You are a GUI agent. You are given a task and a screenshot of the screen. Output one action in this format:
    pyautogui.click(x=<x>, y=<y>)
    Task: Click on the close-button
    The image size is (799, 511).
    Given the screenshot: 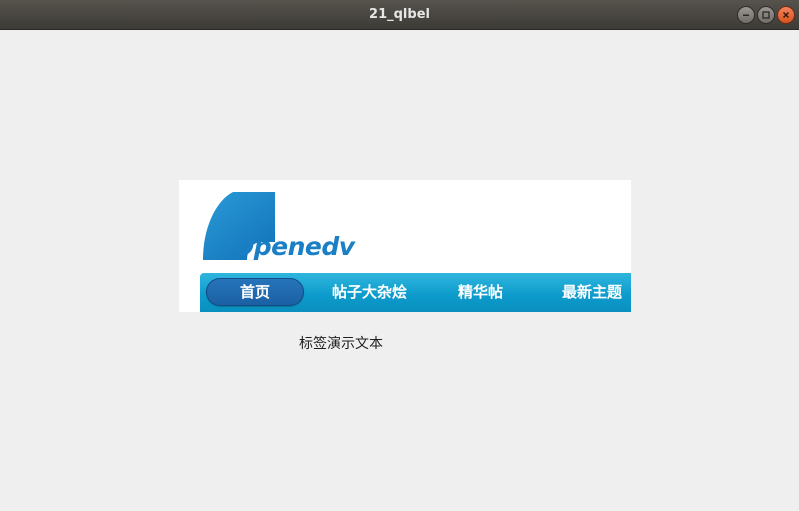 What is the action you would take?
    pyautogui.click(x=786, y=15)
    